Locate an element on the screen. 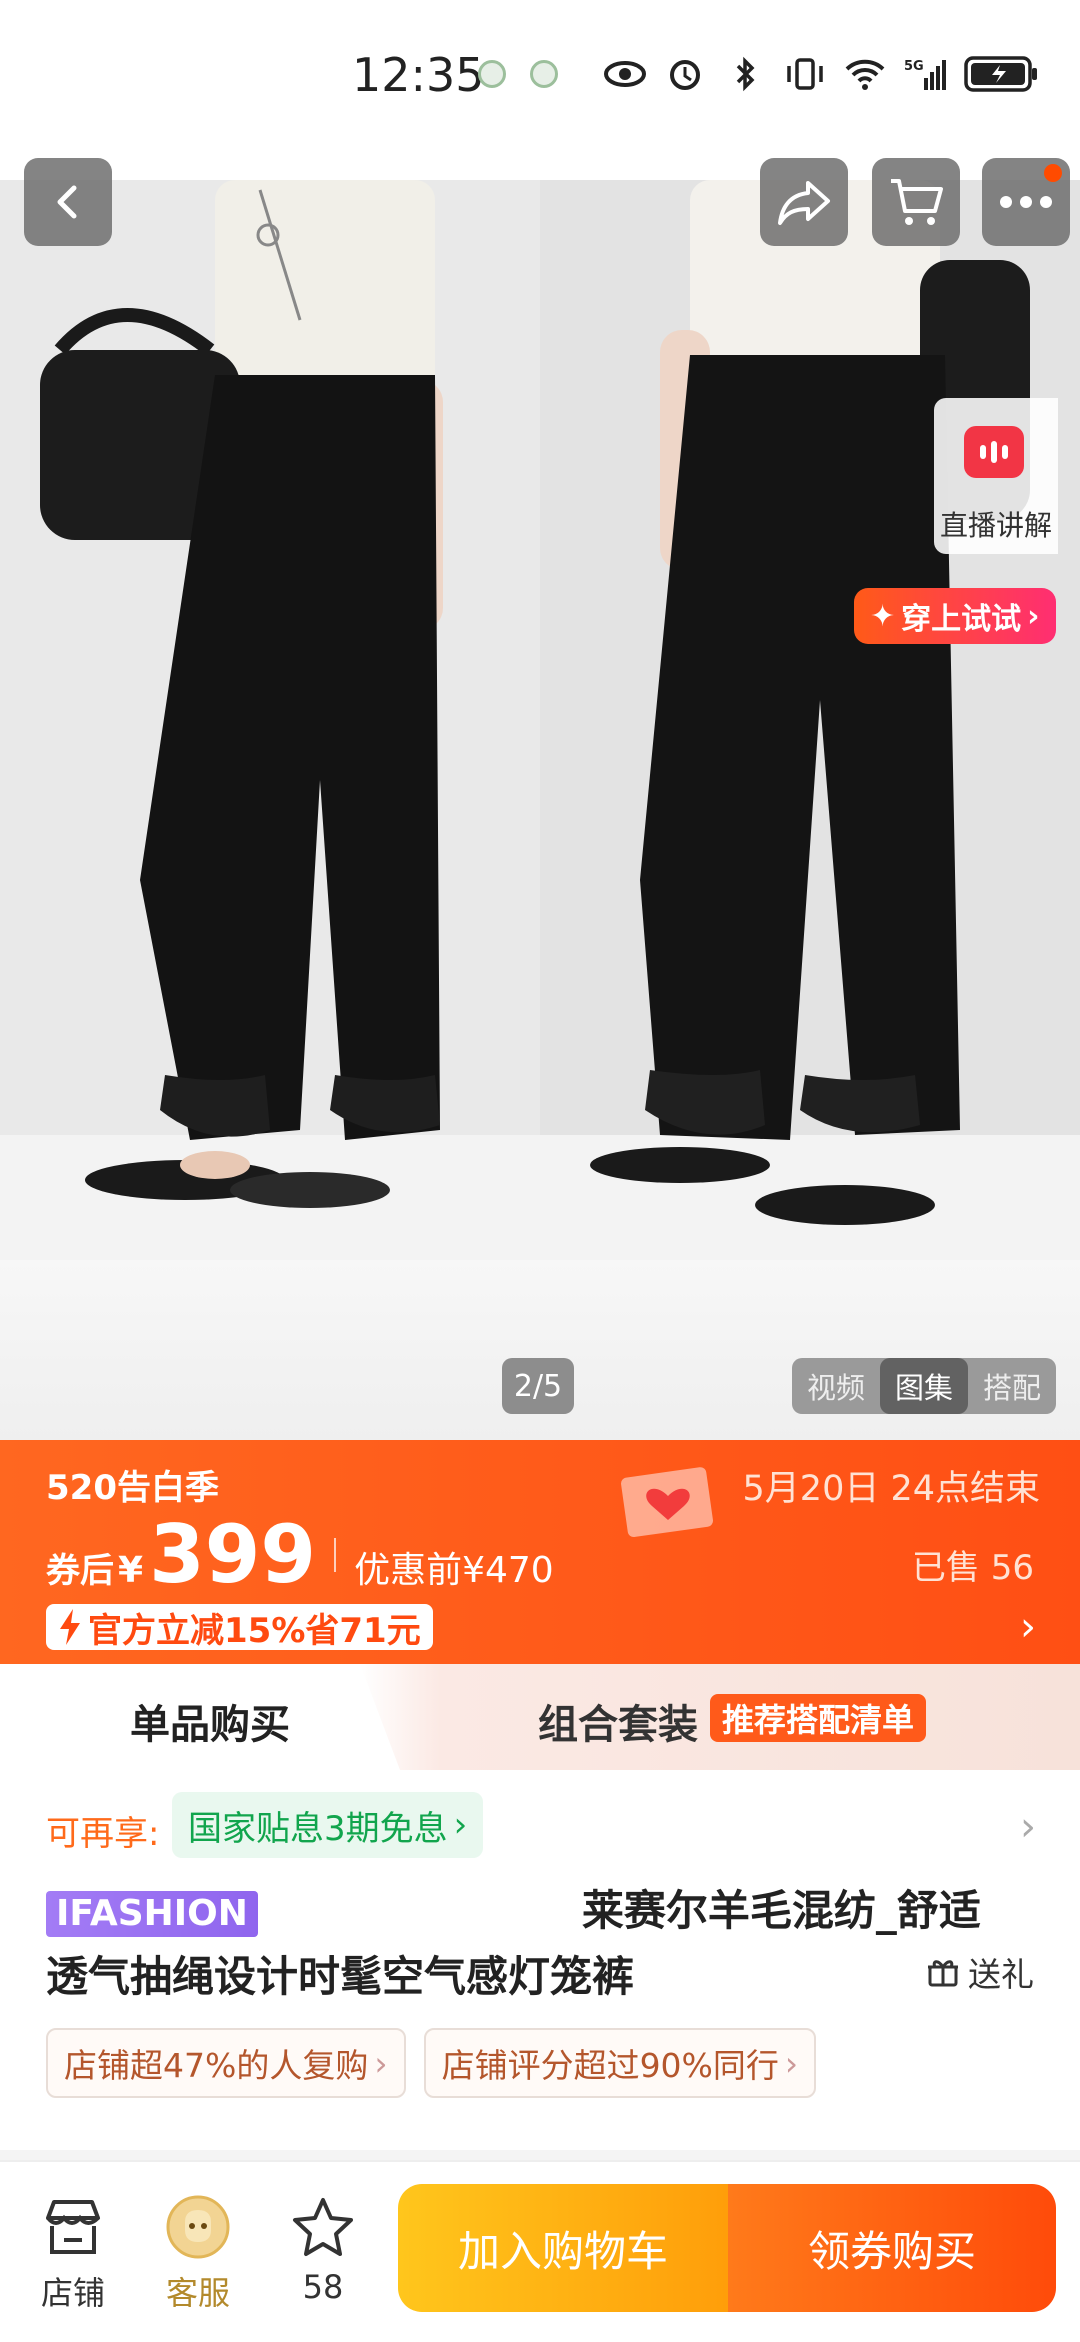 The height and width of the screenshot is (2342, 1080). brand-badge: IFASHION is located at coordinates (152, 1913).